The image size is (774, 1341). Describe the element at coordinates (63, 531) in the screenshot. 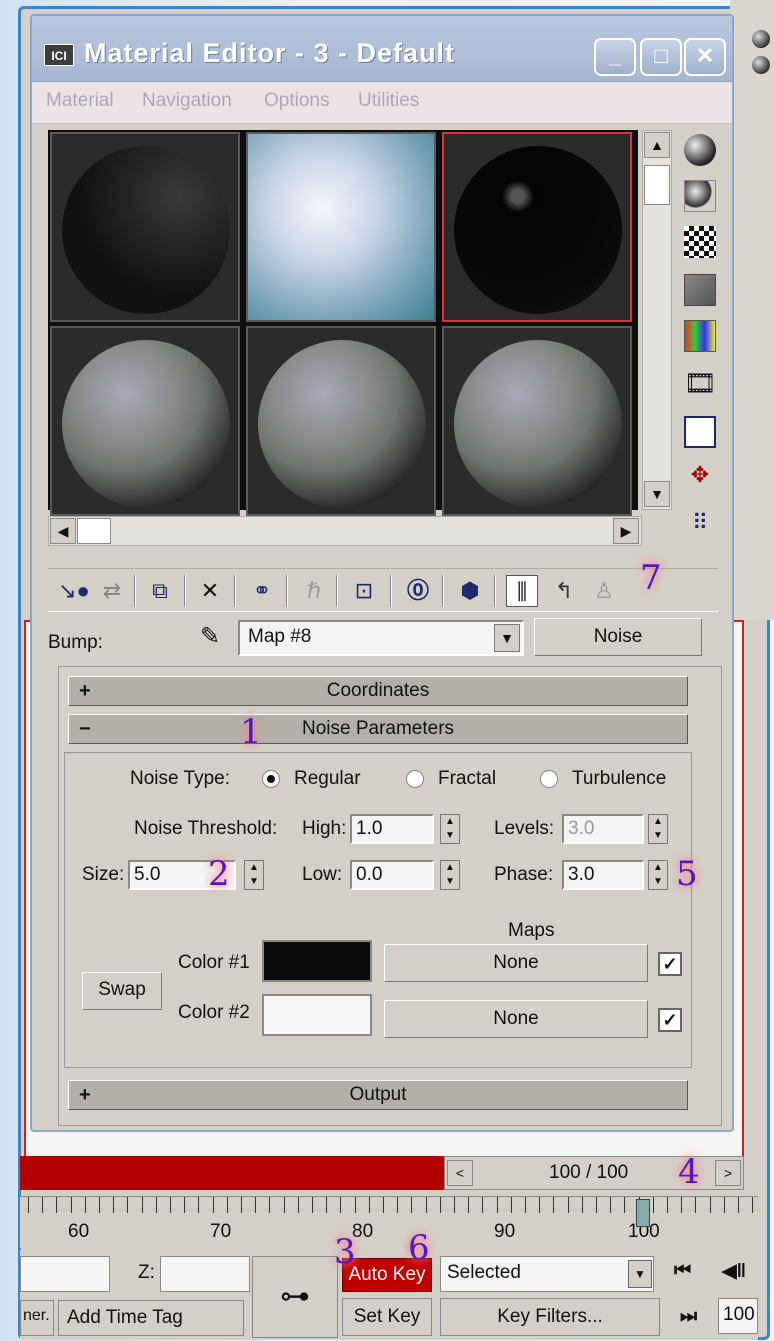

I see `scroll-left-icon: ◀` at that location.